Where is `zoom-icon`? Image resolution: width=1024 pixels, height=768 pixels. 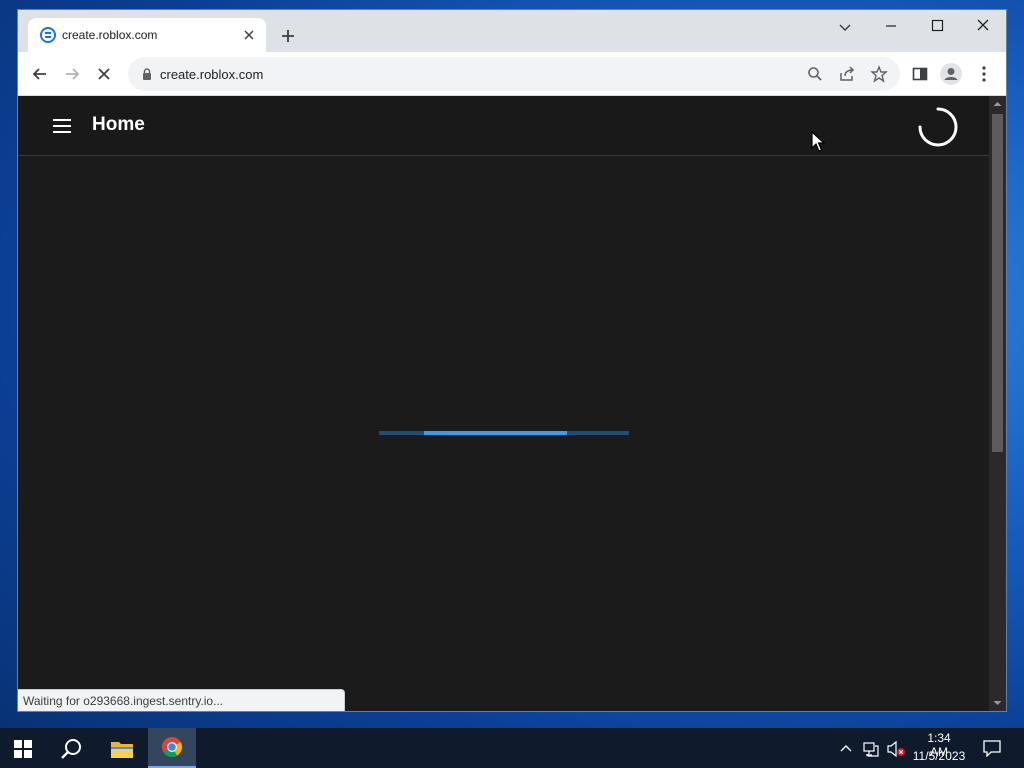
zoom-icon is located at coordinates (815, 74).